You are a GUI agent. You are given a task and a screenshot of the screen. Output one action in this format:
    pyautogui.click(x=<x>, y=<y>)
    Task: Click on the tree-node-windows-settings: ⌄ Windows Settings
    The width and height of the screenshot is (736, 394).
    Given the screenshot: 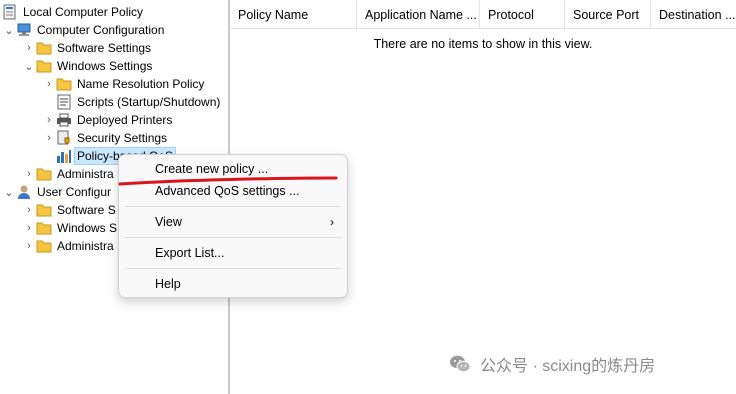 What is the action you would take?
    pyautogui.click(x=88, y=66)
    